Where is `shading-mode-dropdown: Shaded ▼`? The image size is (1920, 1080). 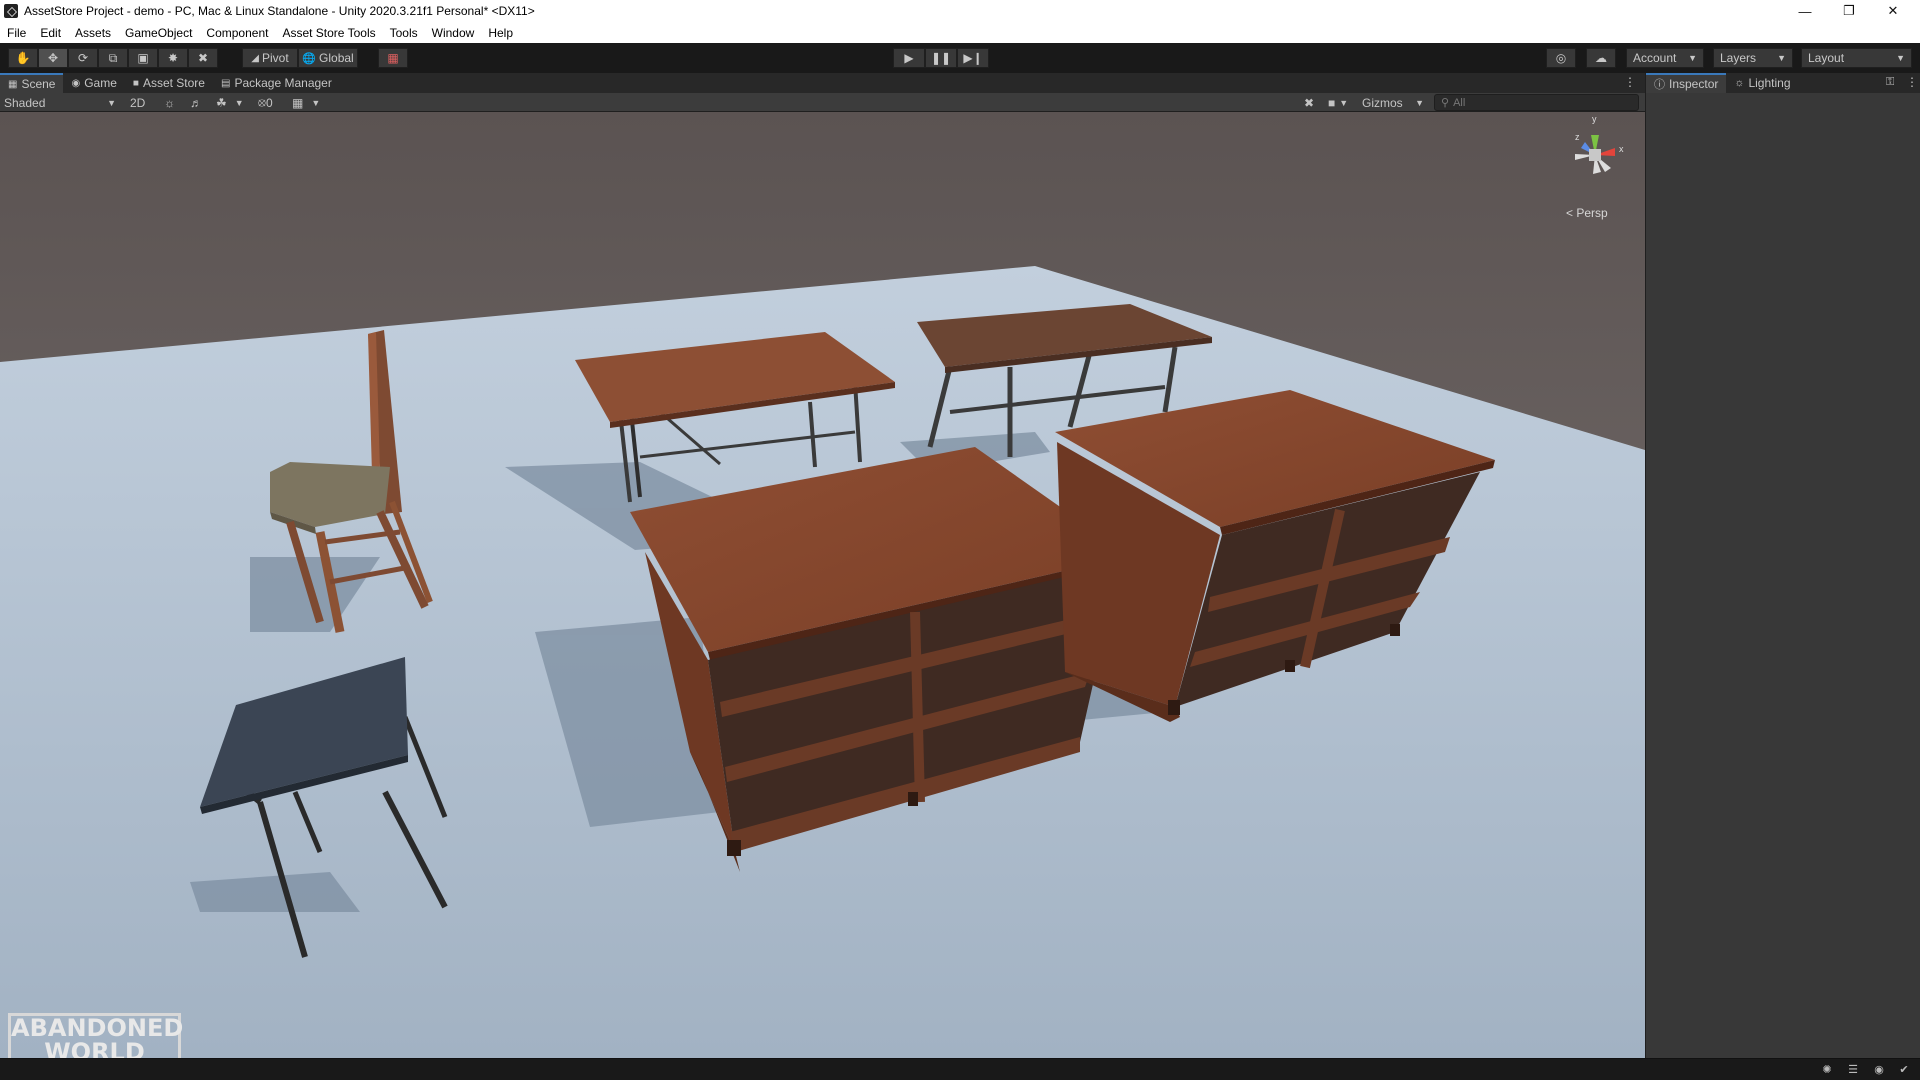
shading-mode-dropdown: Shaded ▼ is located at coordinates (60, 102).